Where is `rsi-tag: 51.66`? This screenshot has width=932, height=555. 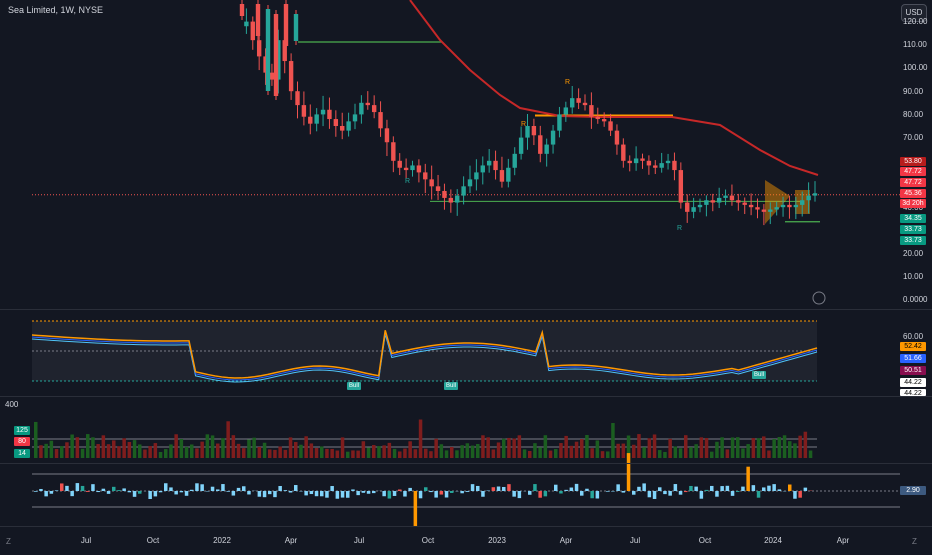 rsi-tag: 51.66 is located at coordinates (913, 358).